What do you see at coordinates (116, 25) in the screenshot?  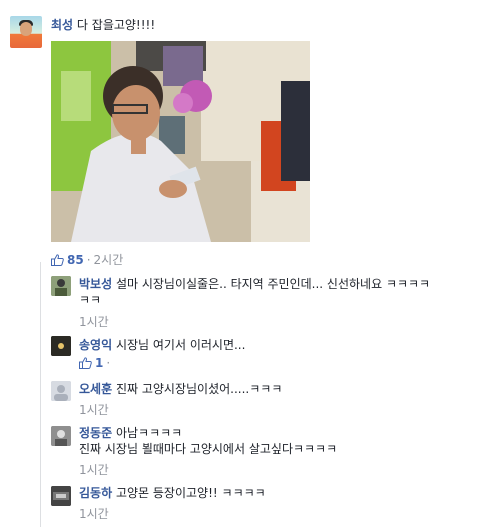 I see `comment-message: 다 잡을고양!!!!` at bounding box center [116, 25].